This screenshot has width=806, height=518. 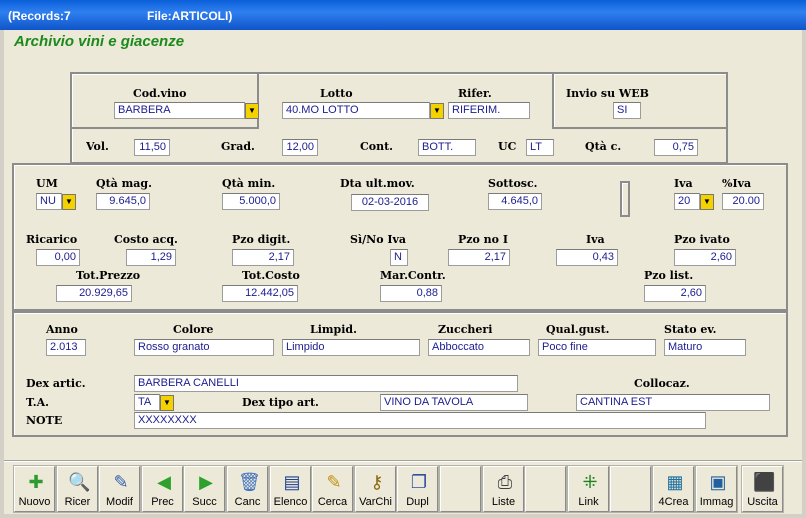 I want to click on cod-vino-label: Cod.vino, so click(x=160, y=93).